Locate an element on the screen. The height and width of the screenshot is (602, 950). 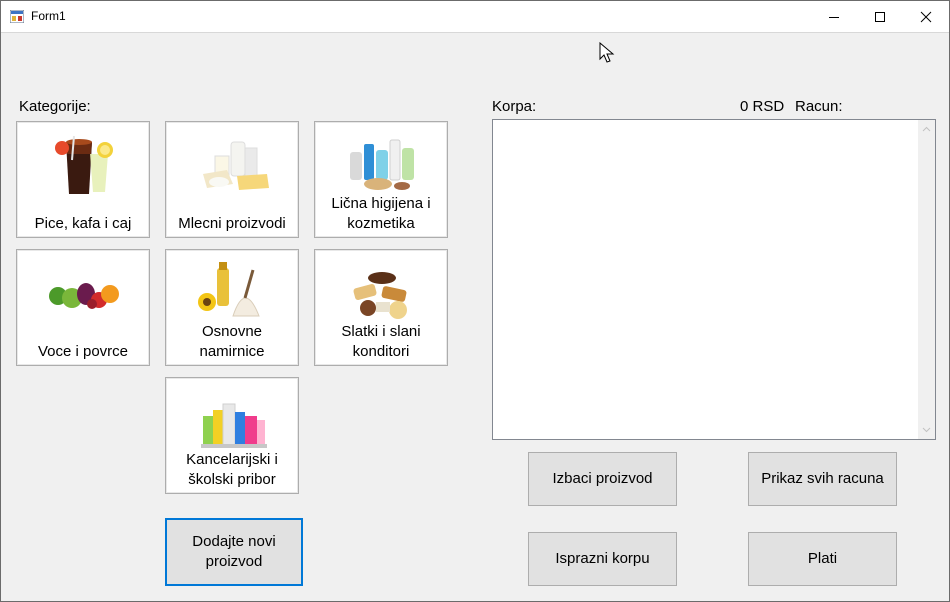
category-label: Lična higijena i kozmetika is located at coordinates (381, 213).